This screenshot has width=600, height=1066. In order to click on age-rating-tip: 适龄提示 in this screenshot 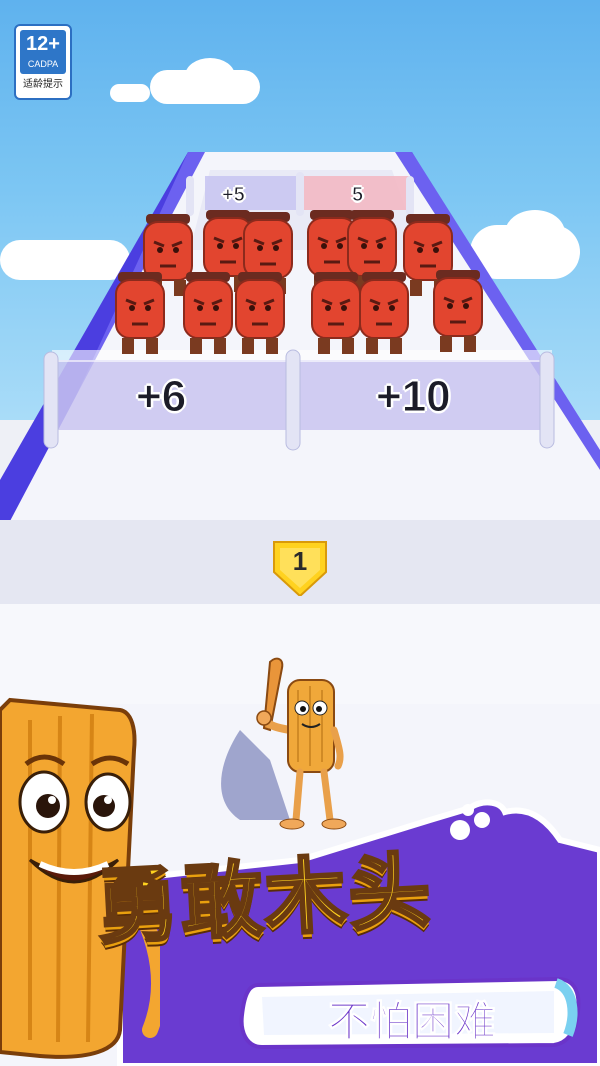, I will do `click(43, 84)`.